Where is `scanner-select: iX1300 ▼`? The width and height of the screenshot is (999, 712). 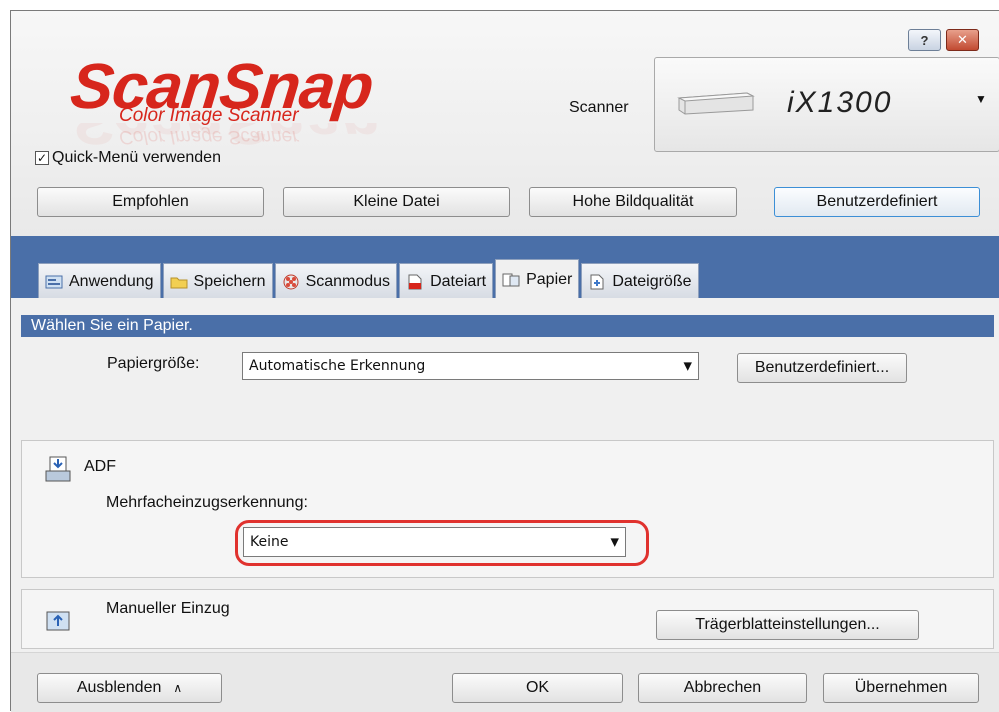 scanner-select: iX1300 ▼ is located at coordinates (826, 104).